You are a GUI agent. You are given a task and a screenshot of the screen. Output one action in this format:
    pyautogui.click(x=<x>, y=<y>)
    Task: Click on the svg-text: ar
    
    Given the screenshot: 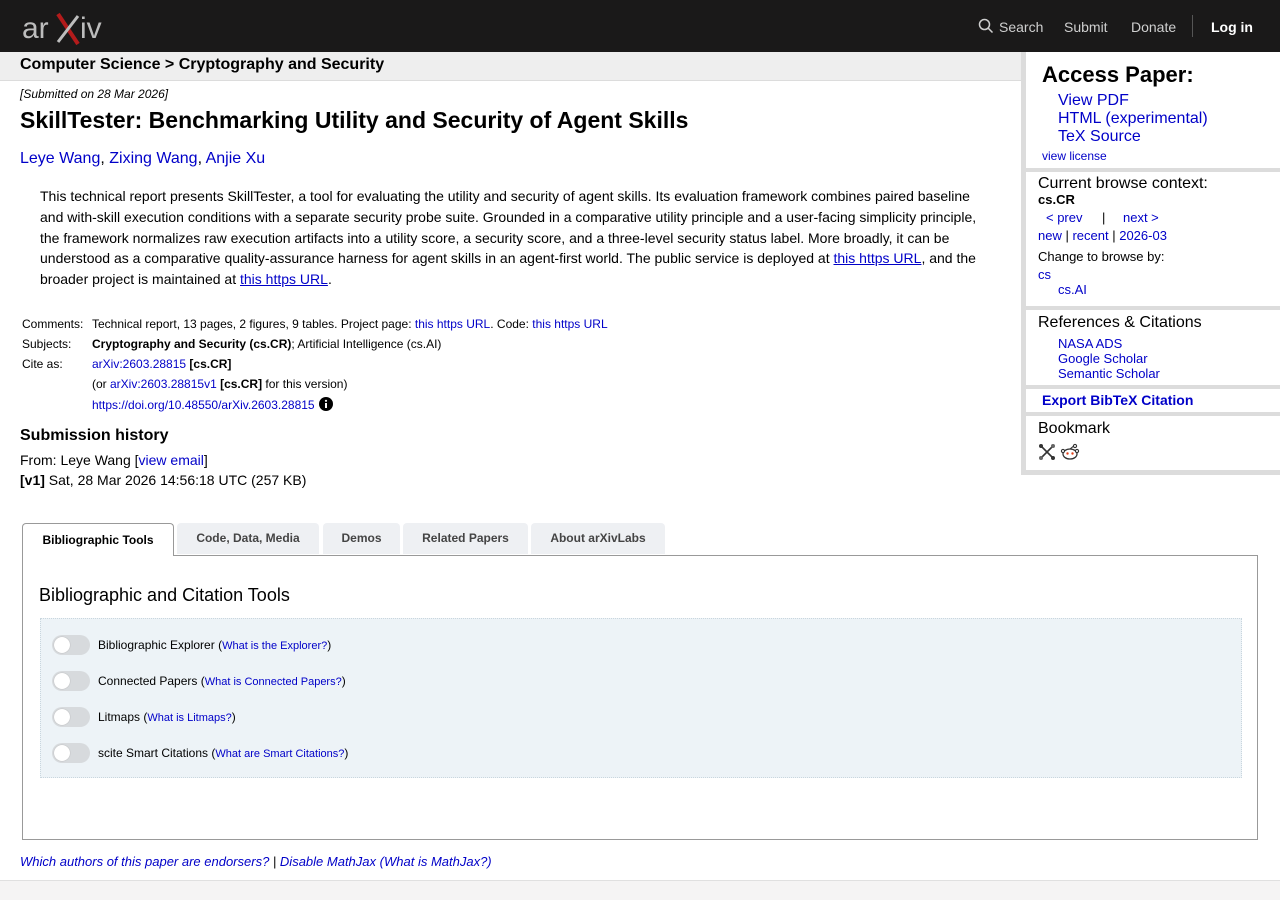 What is the action you would take?
    pyautogui.click(x=35, y=28)
    